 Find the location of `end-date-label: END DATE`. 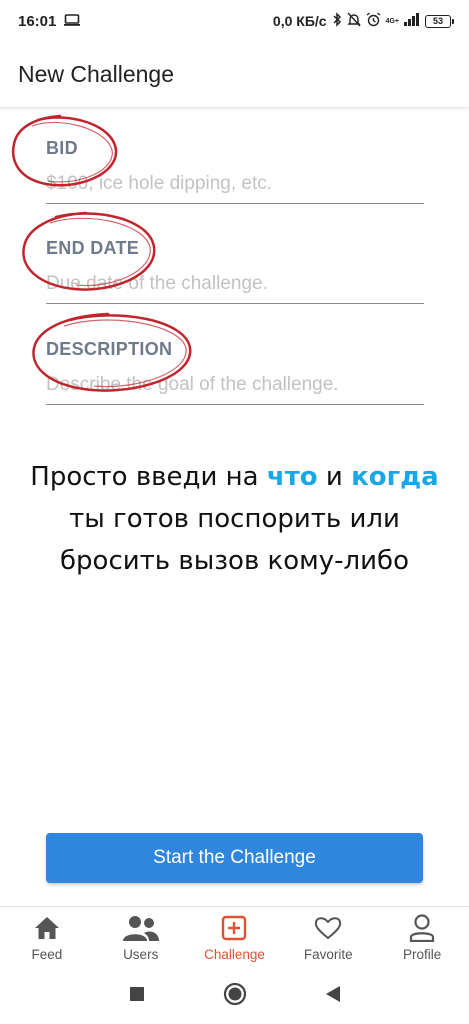

end-date-label: END DATE is located at coordinates (93, 248).